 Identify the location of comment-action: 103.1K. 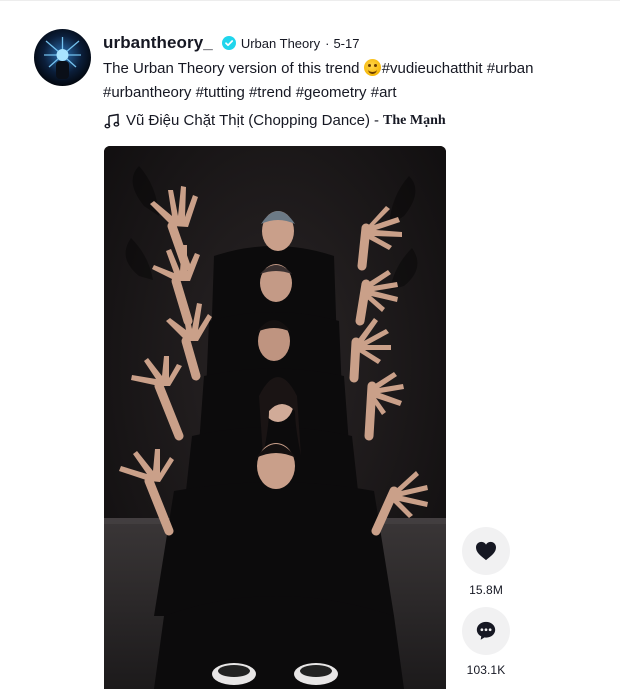
(486, 642).